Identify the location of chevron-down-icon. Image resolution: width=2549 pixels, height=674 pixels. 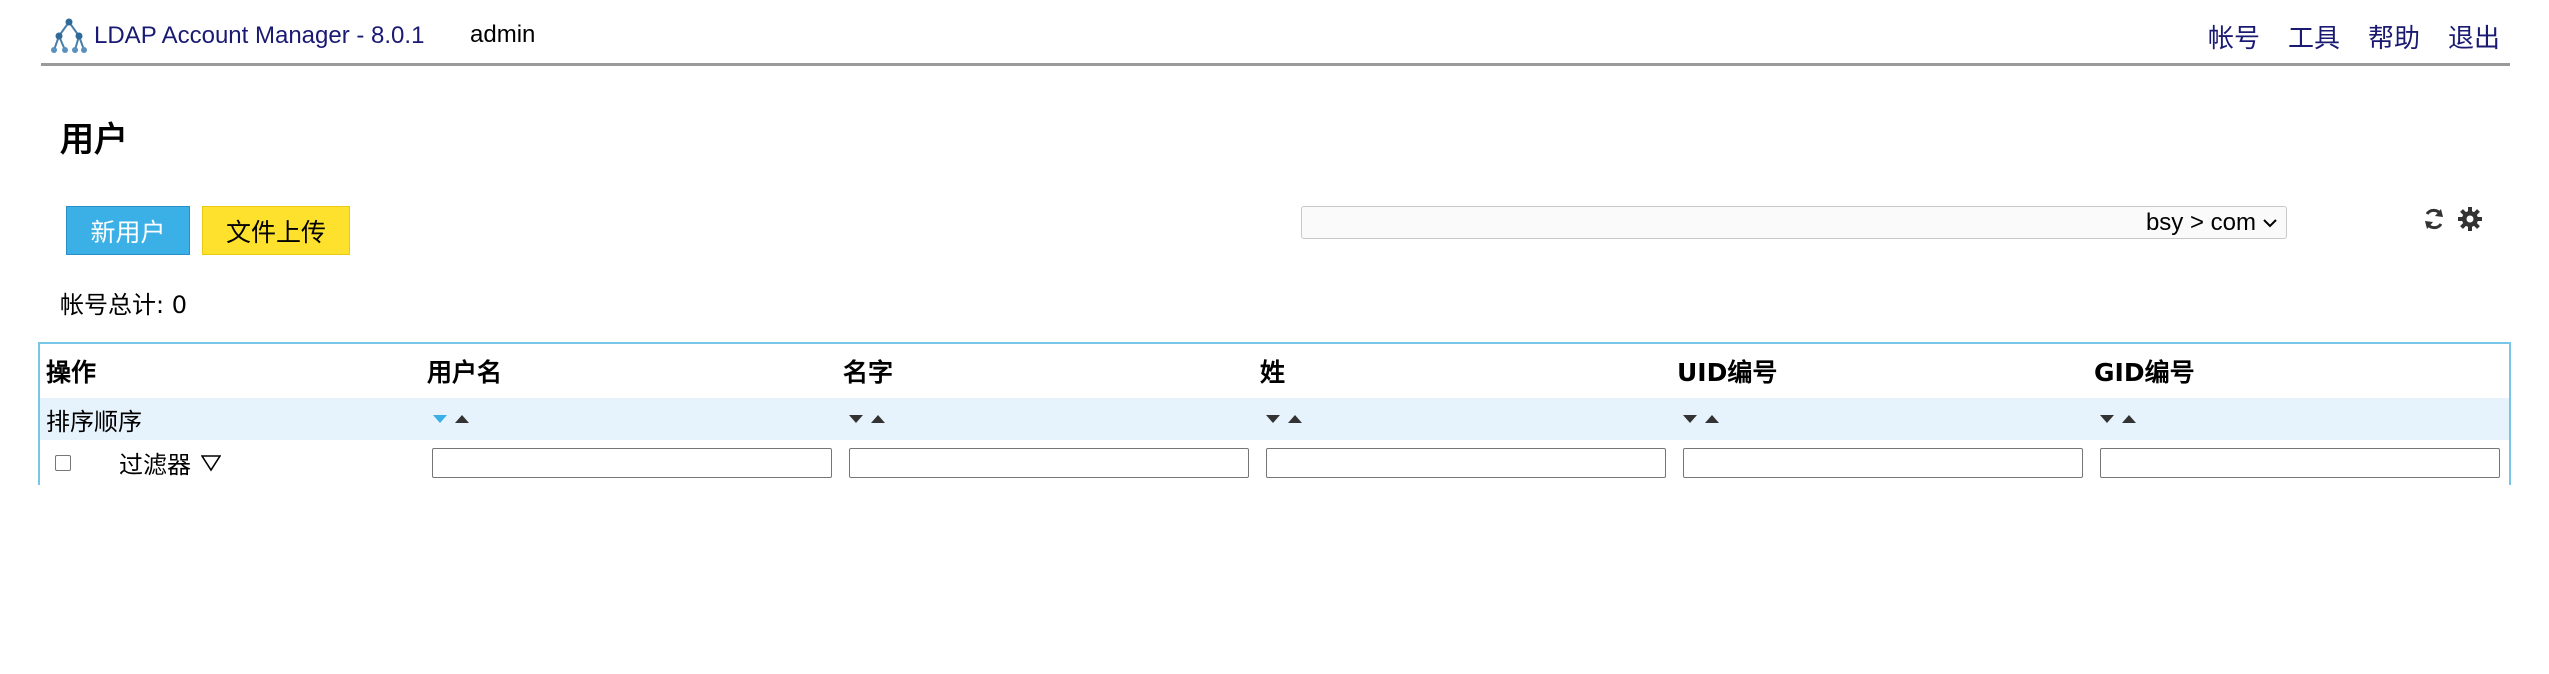
(2270, 222).